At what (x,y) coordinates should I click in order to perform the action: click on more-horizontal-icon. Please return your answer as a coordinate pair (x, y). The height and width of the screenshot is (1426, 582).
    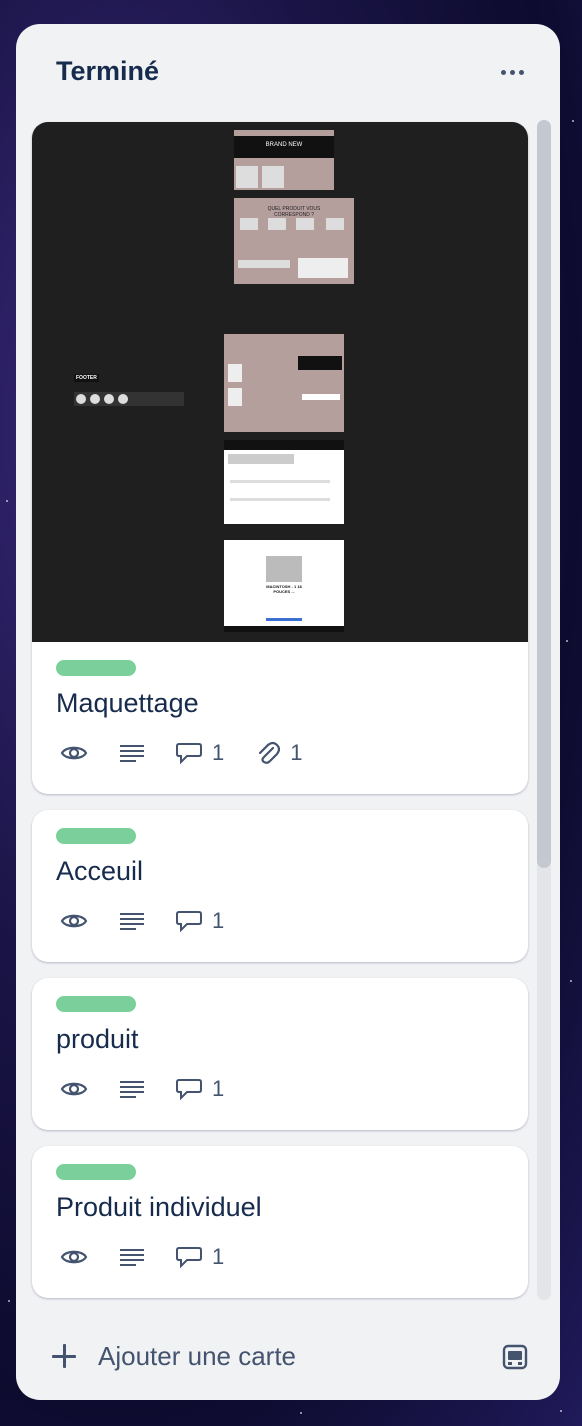
    Looking at the image, I should click on (512, 72).